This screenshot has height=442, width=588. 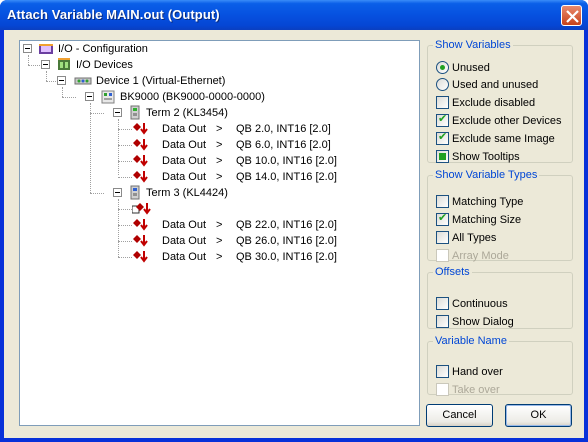 I want to click on option-label: Exclude same Image, so click(x=503, y=139).